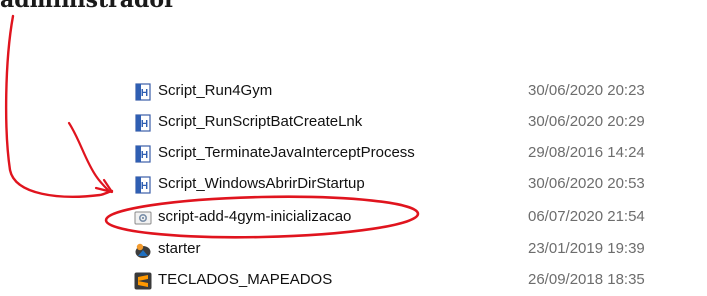 This screenshot has height=296, width=707. What do you see at coordinates (143, 250) in the screenshot?
I see `starter-app-icon` at bounding box center [143, 250].